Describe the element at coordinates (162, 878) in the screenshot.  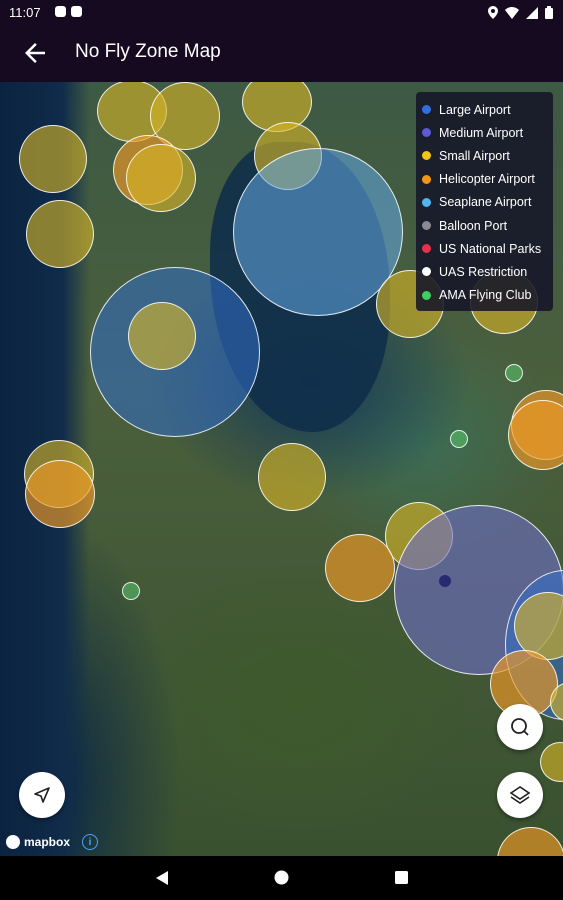
I see `back-triangle-icon` at that location.